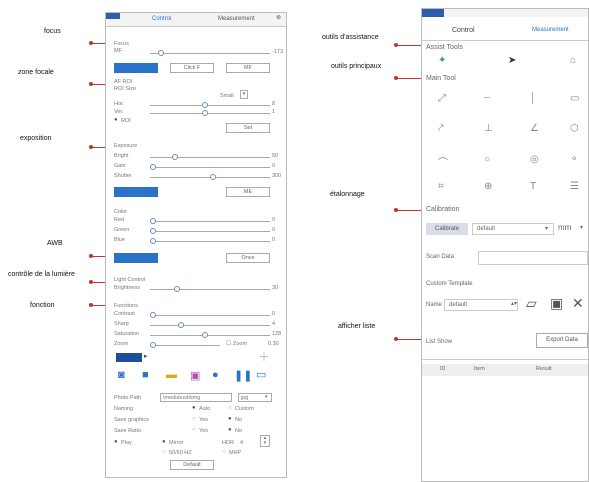  Describe the element at coordinates (248, 128) in the screenshot. I see `roi-set-button: Set` at that location.